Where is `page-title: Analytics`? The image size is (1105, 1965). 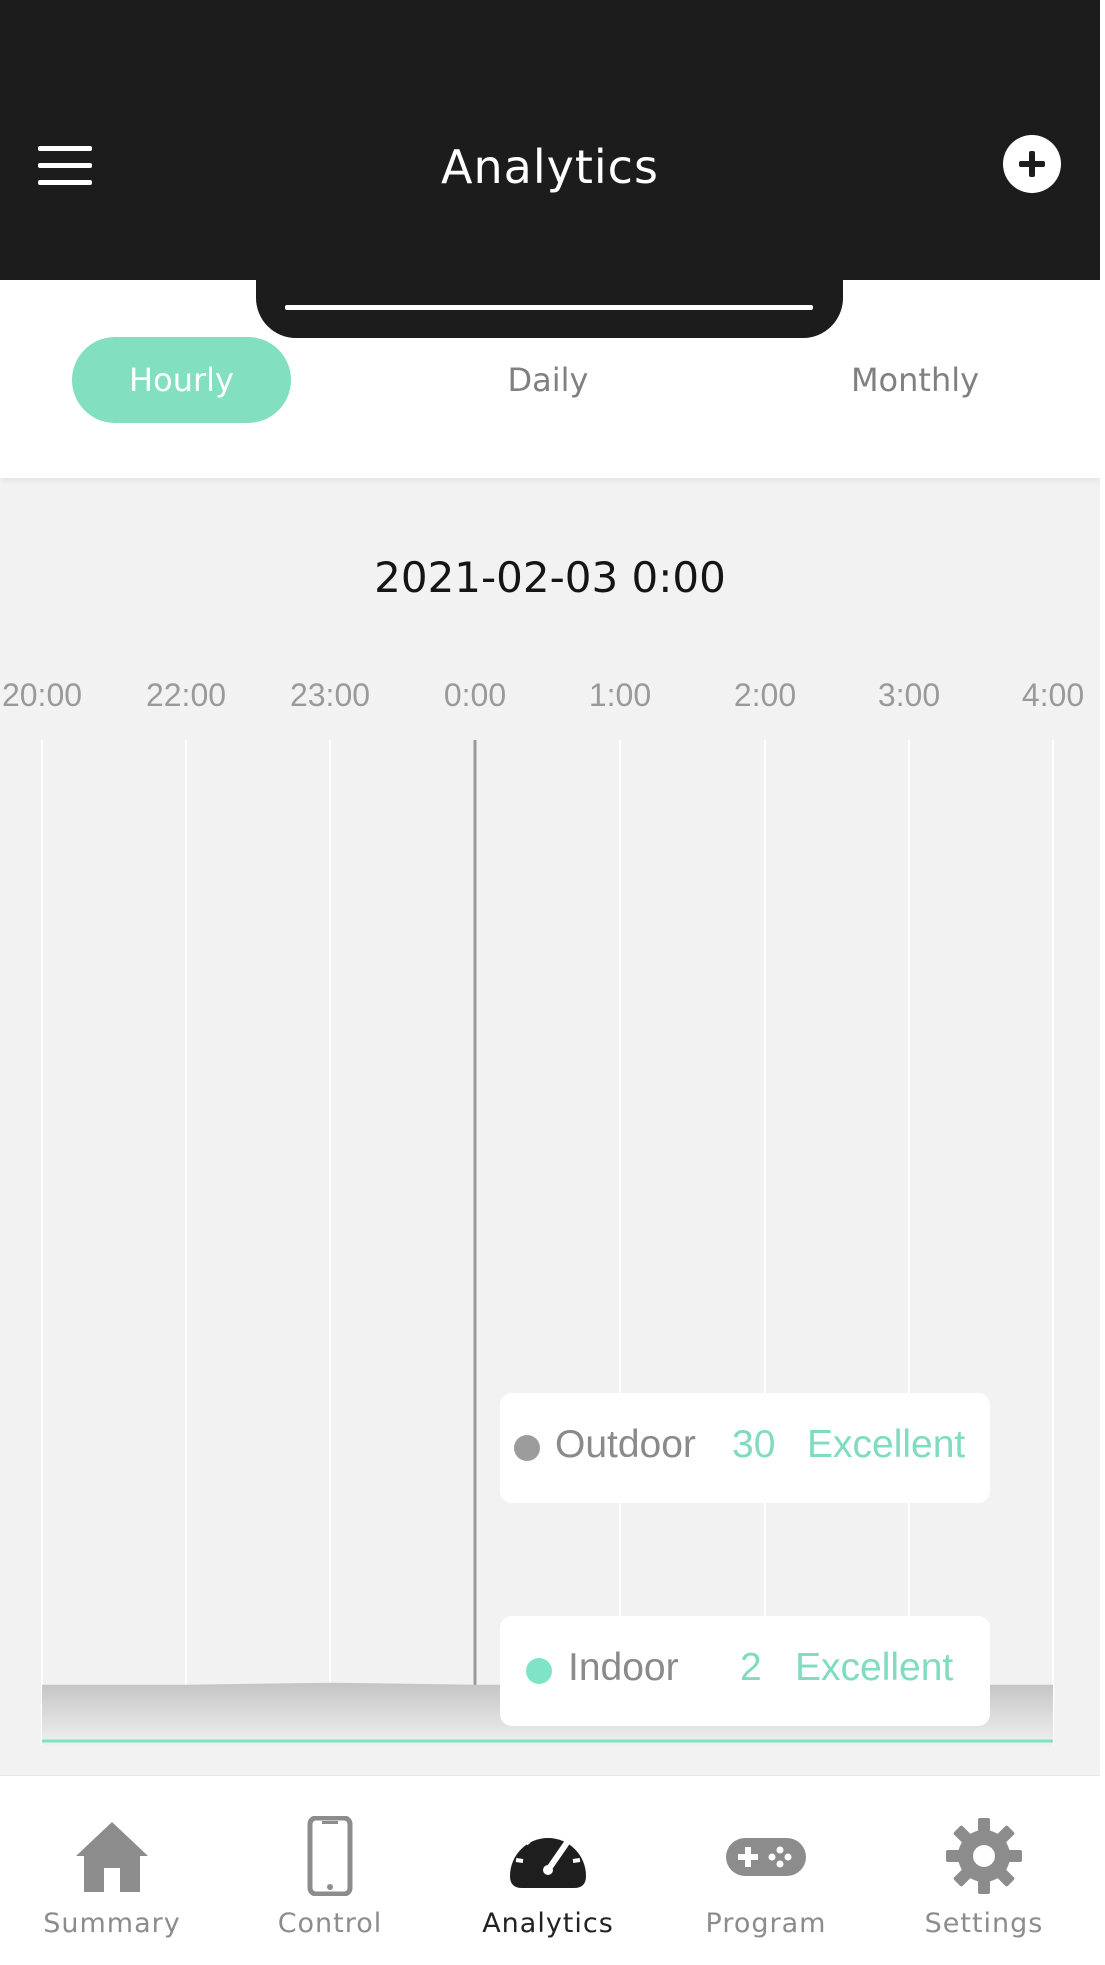 page-title: Analytics is located at coordinates (550, 167).